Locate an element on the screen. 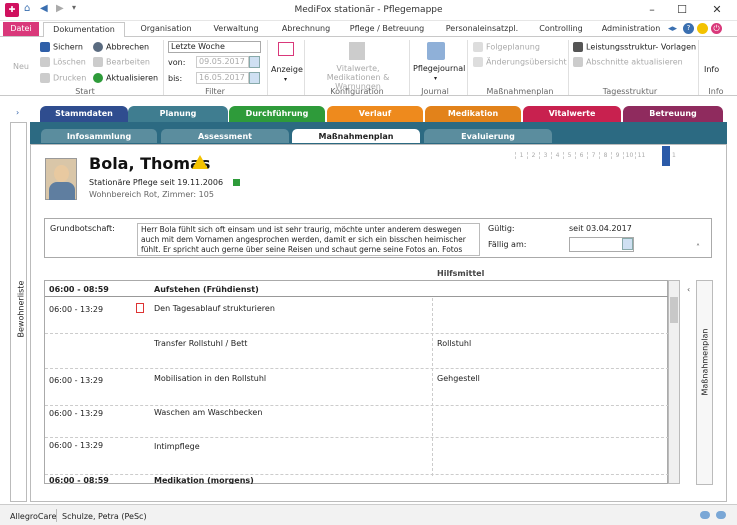  pager-item: 10 is located at coordinates (629, 155).